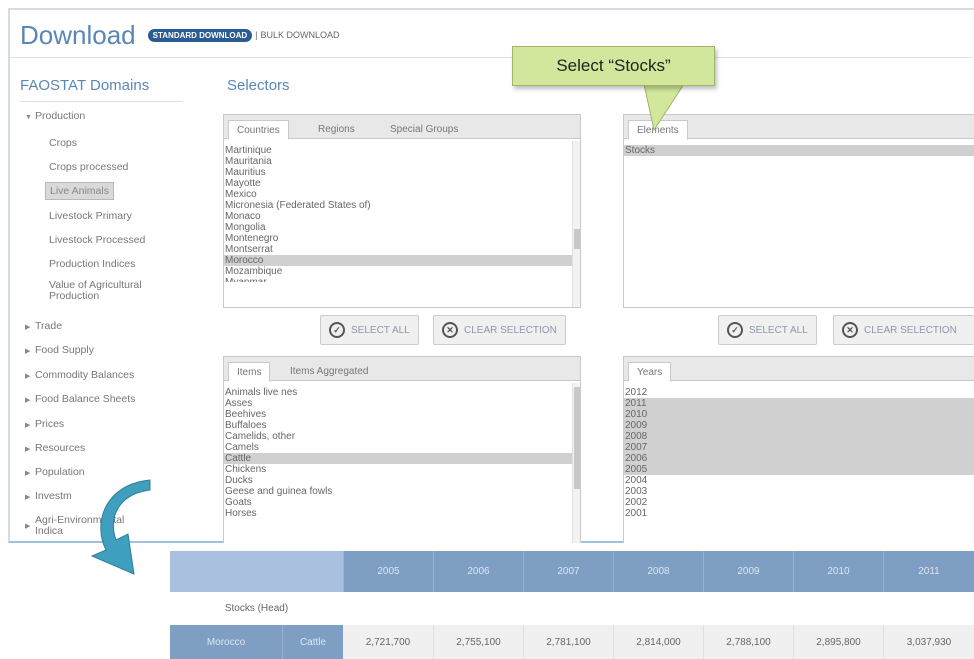 This screenshot has width=974, height=659. I want to click on list-item: Mongolia, so click(398, 227).